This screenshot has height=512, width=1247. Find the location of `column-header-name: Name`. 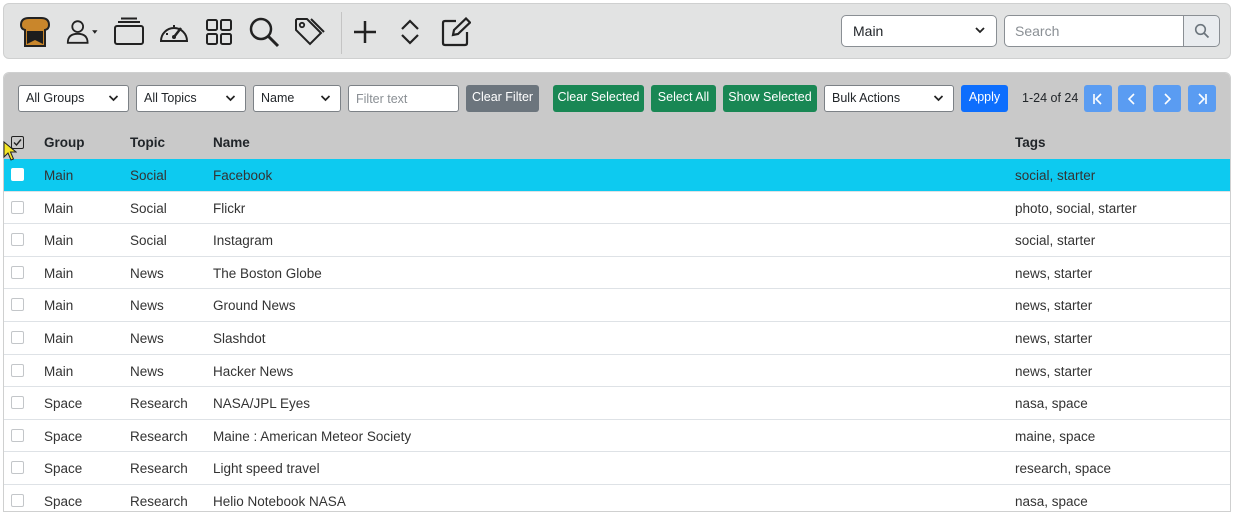

column-header-name: Name is located at coordinates (231, 142).